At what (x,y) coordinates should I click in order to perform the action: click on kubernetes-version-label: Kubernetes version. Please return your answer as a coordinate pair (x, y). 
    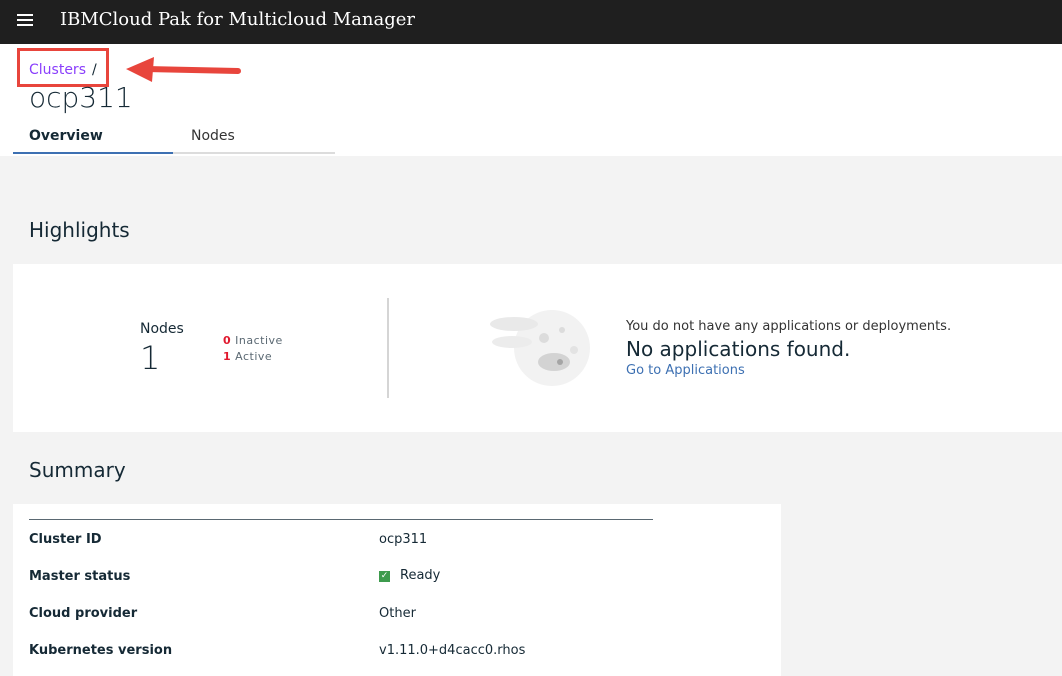
    Looking at the image, I should click on (101, 650).